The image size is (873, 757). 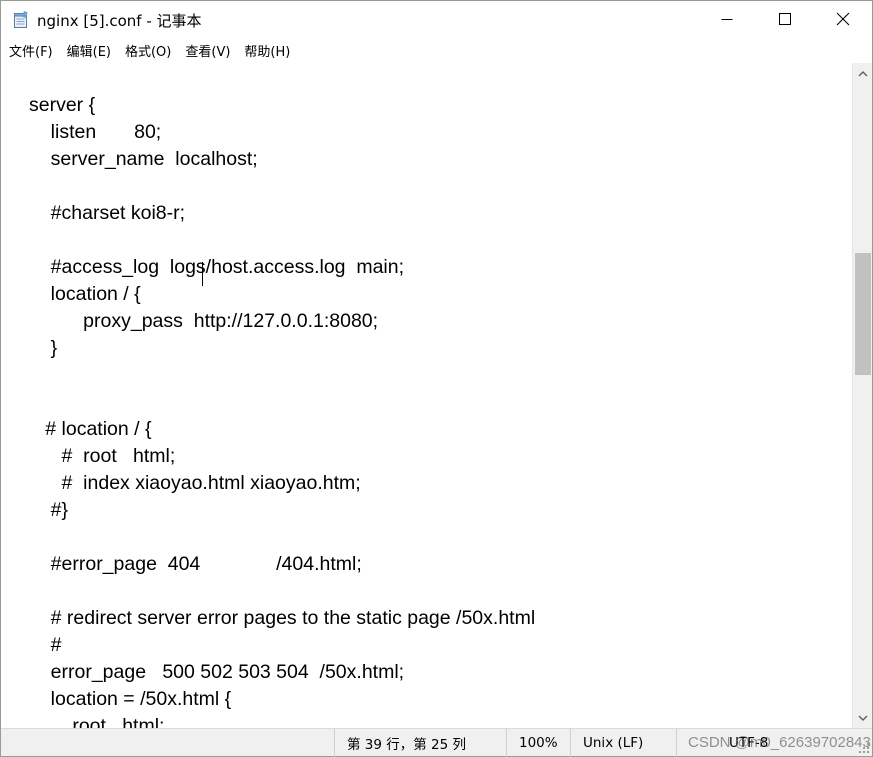 I want to click on vertical-scrollbar, so click(x=862, y=395).